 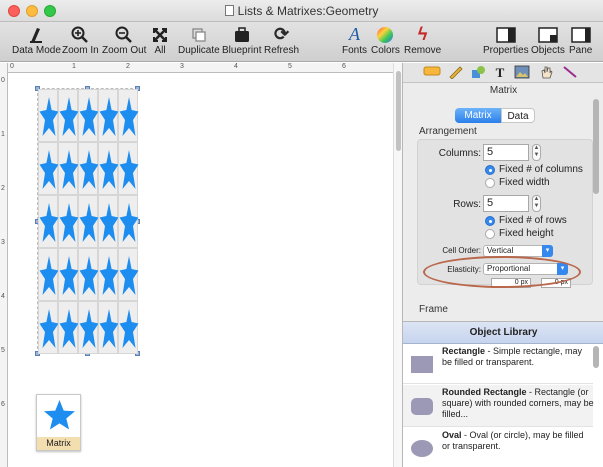 I want to click on objects-button: Objects, so click(x=548, y=39).